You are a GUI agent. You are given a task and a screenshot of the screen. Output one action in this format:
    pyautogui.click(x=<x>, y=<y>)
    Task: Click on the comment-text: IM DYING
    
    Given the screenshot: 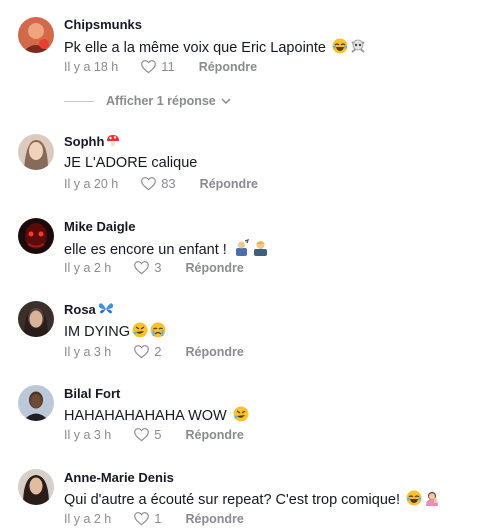 What is the action you would take?
    pyautogui.click(x=115, y=332)
    